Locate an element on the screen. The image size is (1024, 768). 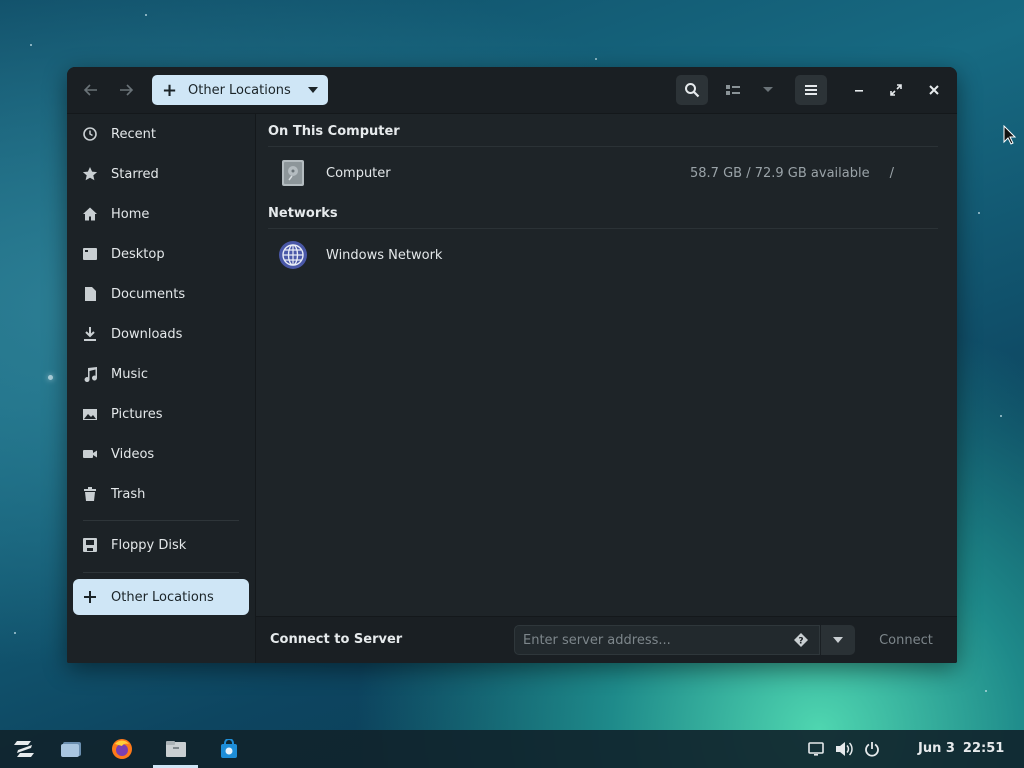
sidebar-item-label: Music is located at coordinates (129, 374).